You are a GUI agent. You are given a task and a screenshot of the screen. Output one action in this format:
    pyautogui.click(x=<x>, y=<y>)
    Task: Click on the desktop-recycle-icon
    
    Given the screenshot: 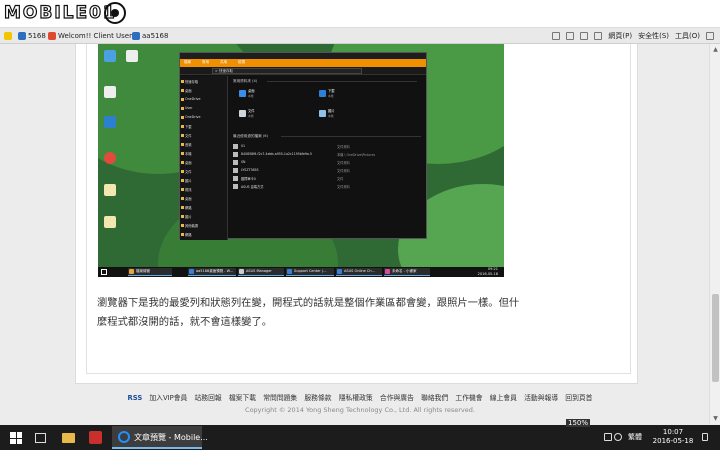 What is the action you would take?
    pyautogui.click(x=110, y=56)
    